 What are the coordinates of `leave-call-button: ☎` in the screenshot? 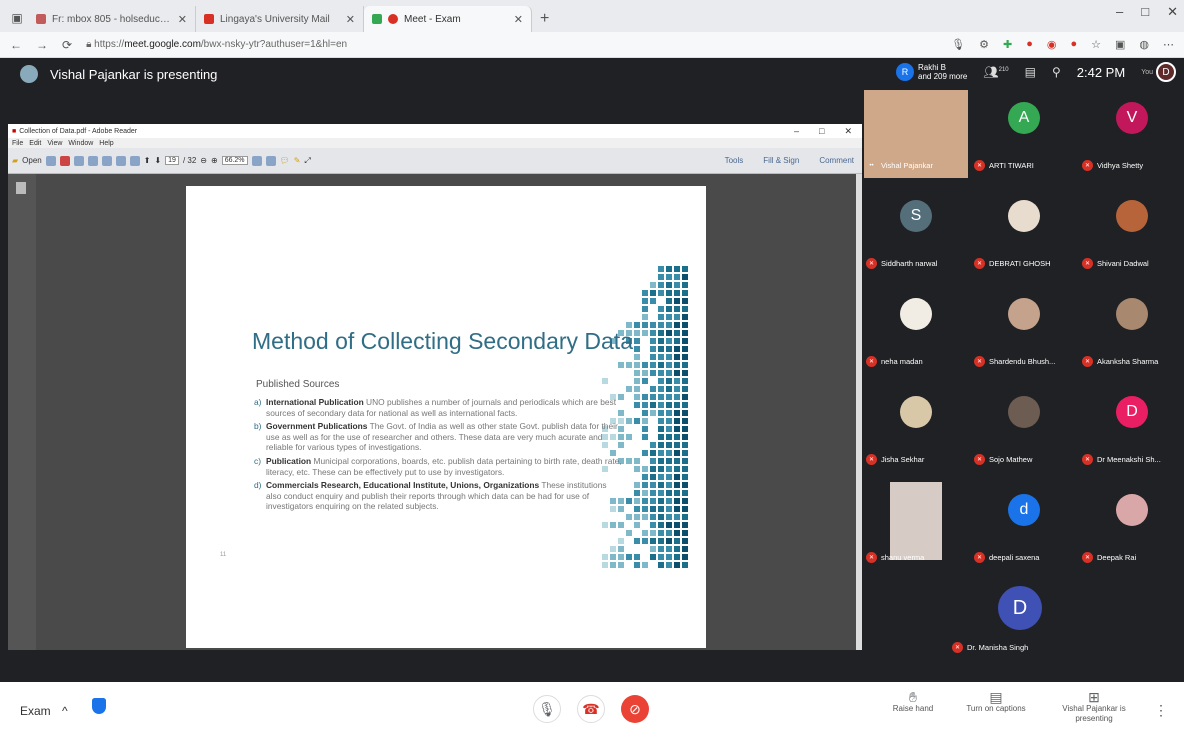 It's located at (591, 709).